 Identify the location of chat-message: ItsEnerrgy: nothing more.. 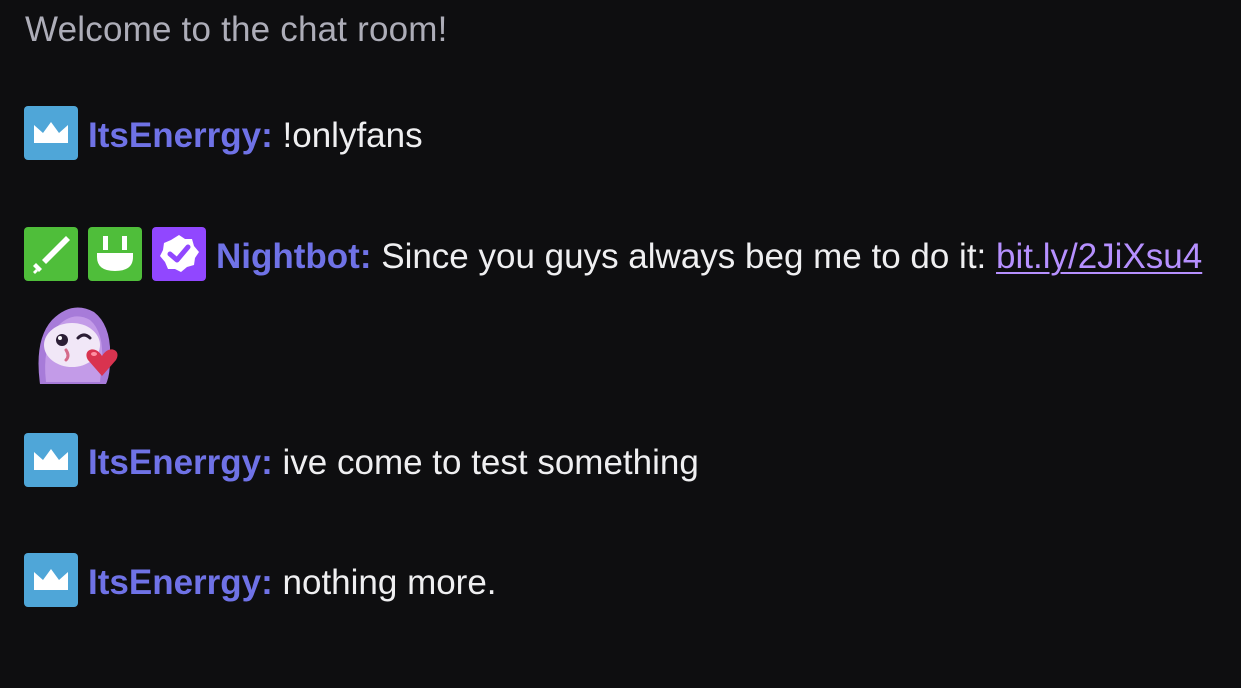
(621, 583).